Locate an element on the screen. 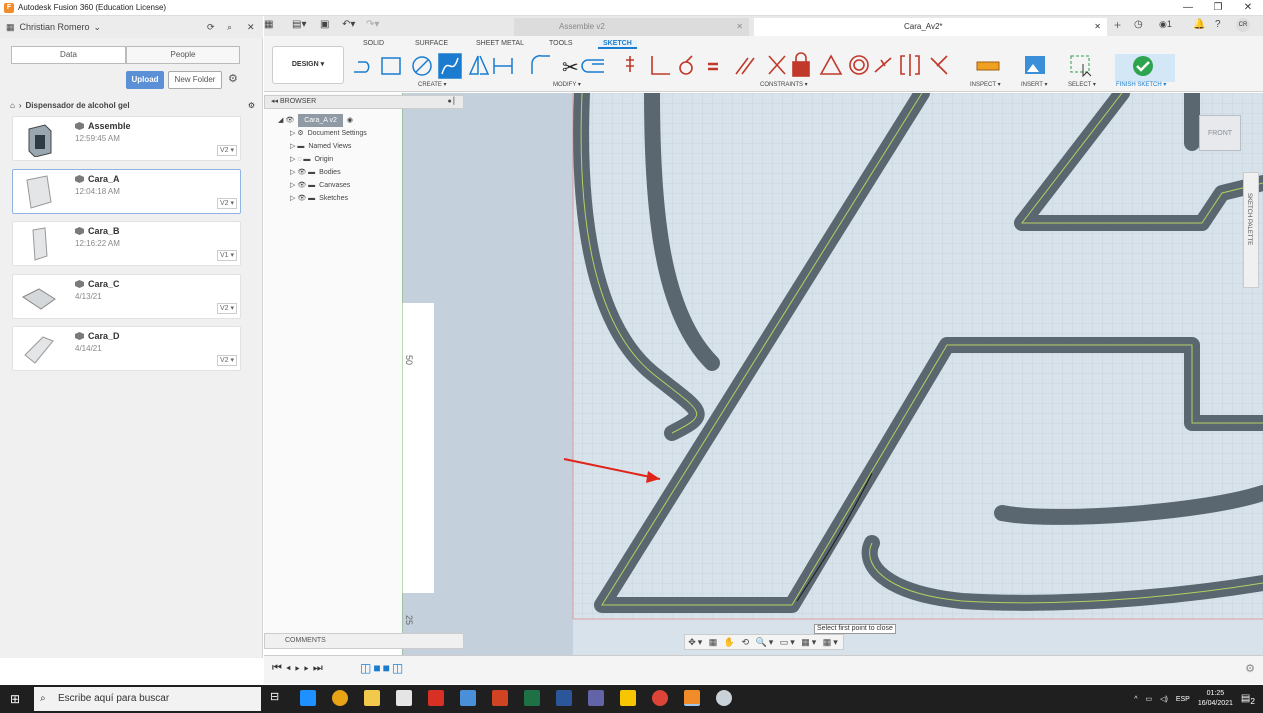 This screenshot has width=1263, height=713. tree-item: ▷ ▬ Named Views is located at coordinates (368, 146).